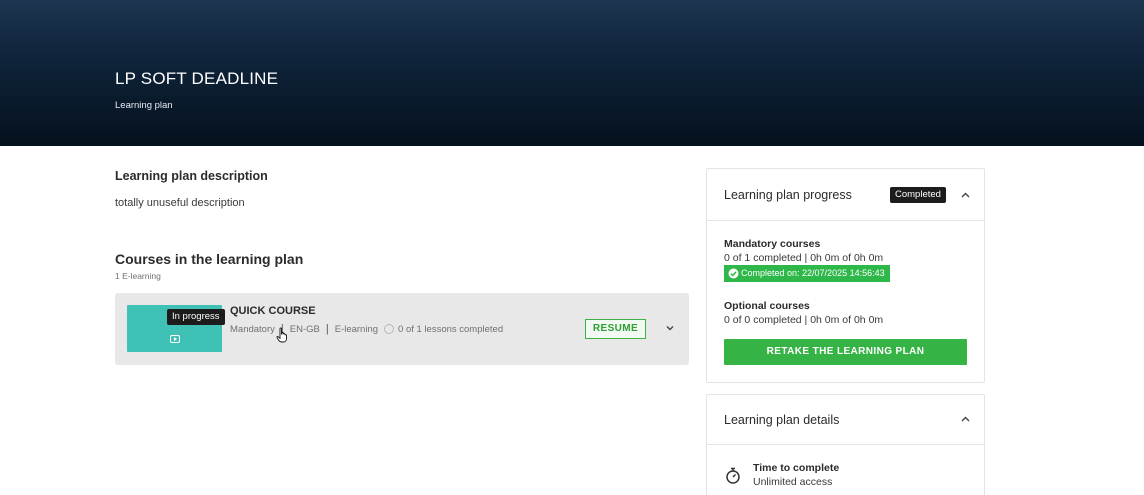 The image size is (1144, 495). What do you see at coordinates (813, 273) in the screenshot?
I see `completed-on-text: Completed on: 22/07/2025 14:56:43` at bounding box center [813, 273].